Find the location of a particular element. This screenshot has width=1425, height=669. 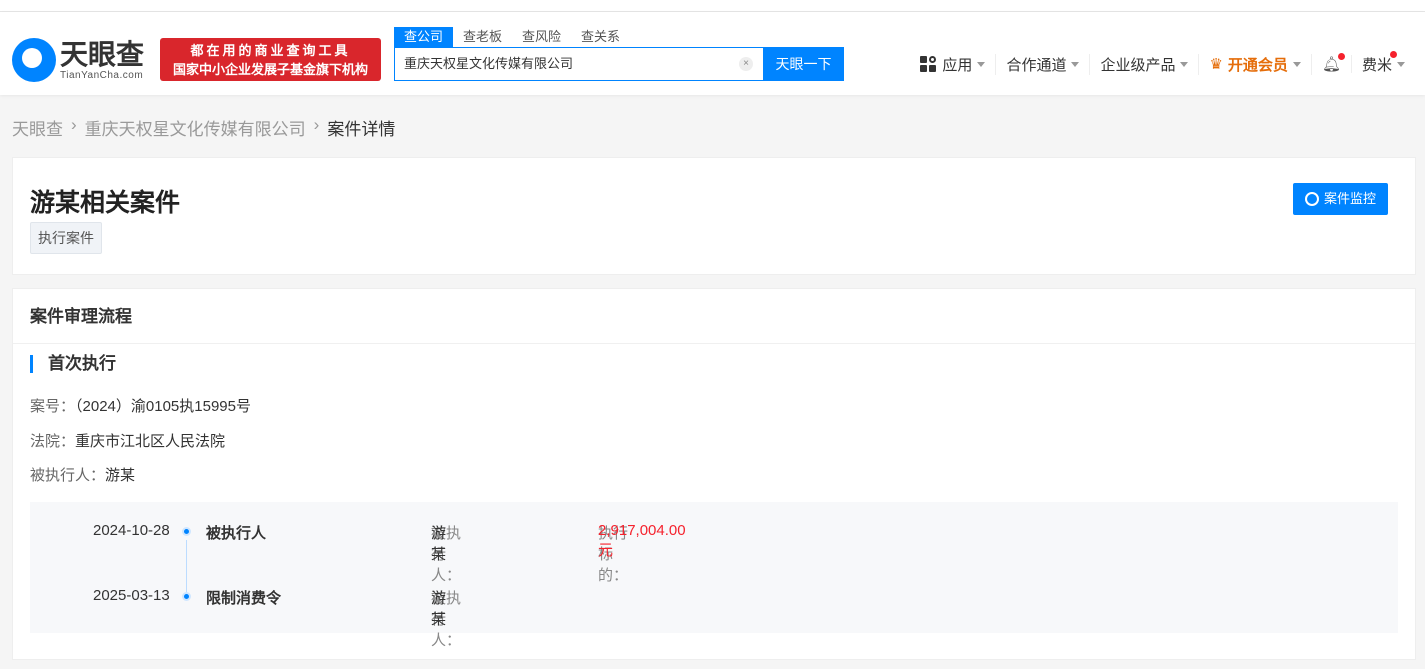

crown-icon: ♛ is located at coordinates (1216, 64).